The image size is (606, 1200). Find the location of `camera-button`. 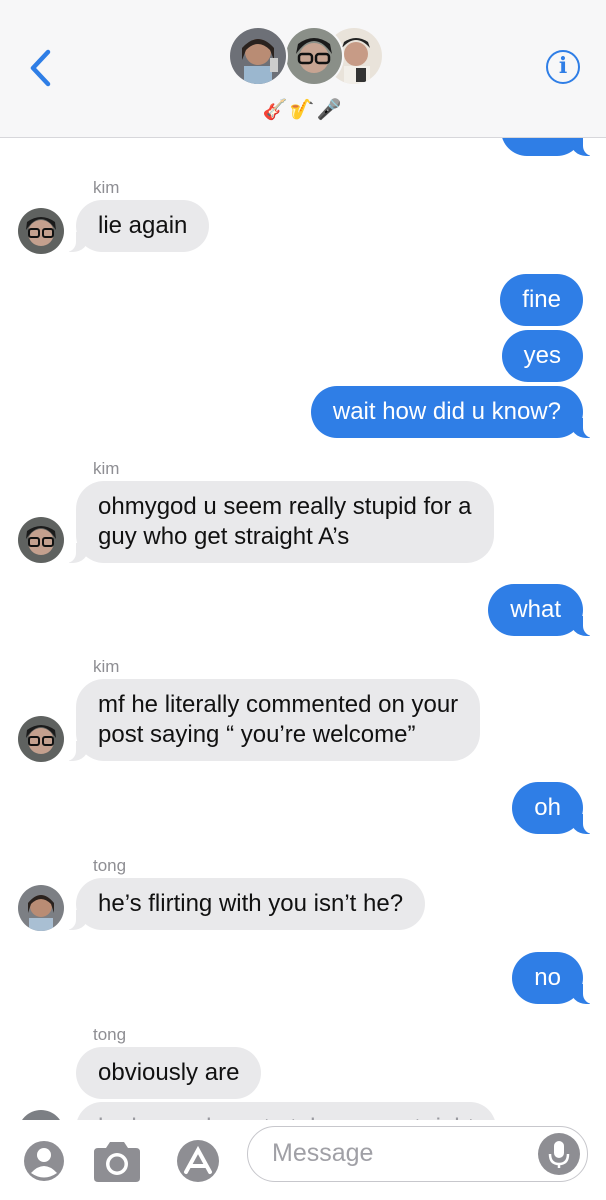

camera-button is located at coordinates (116, 1161).